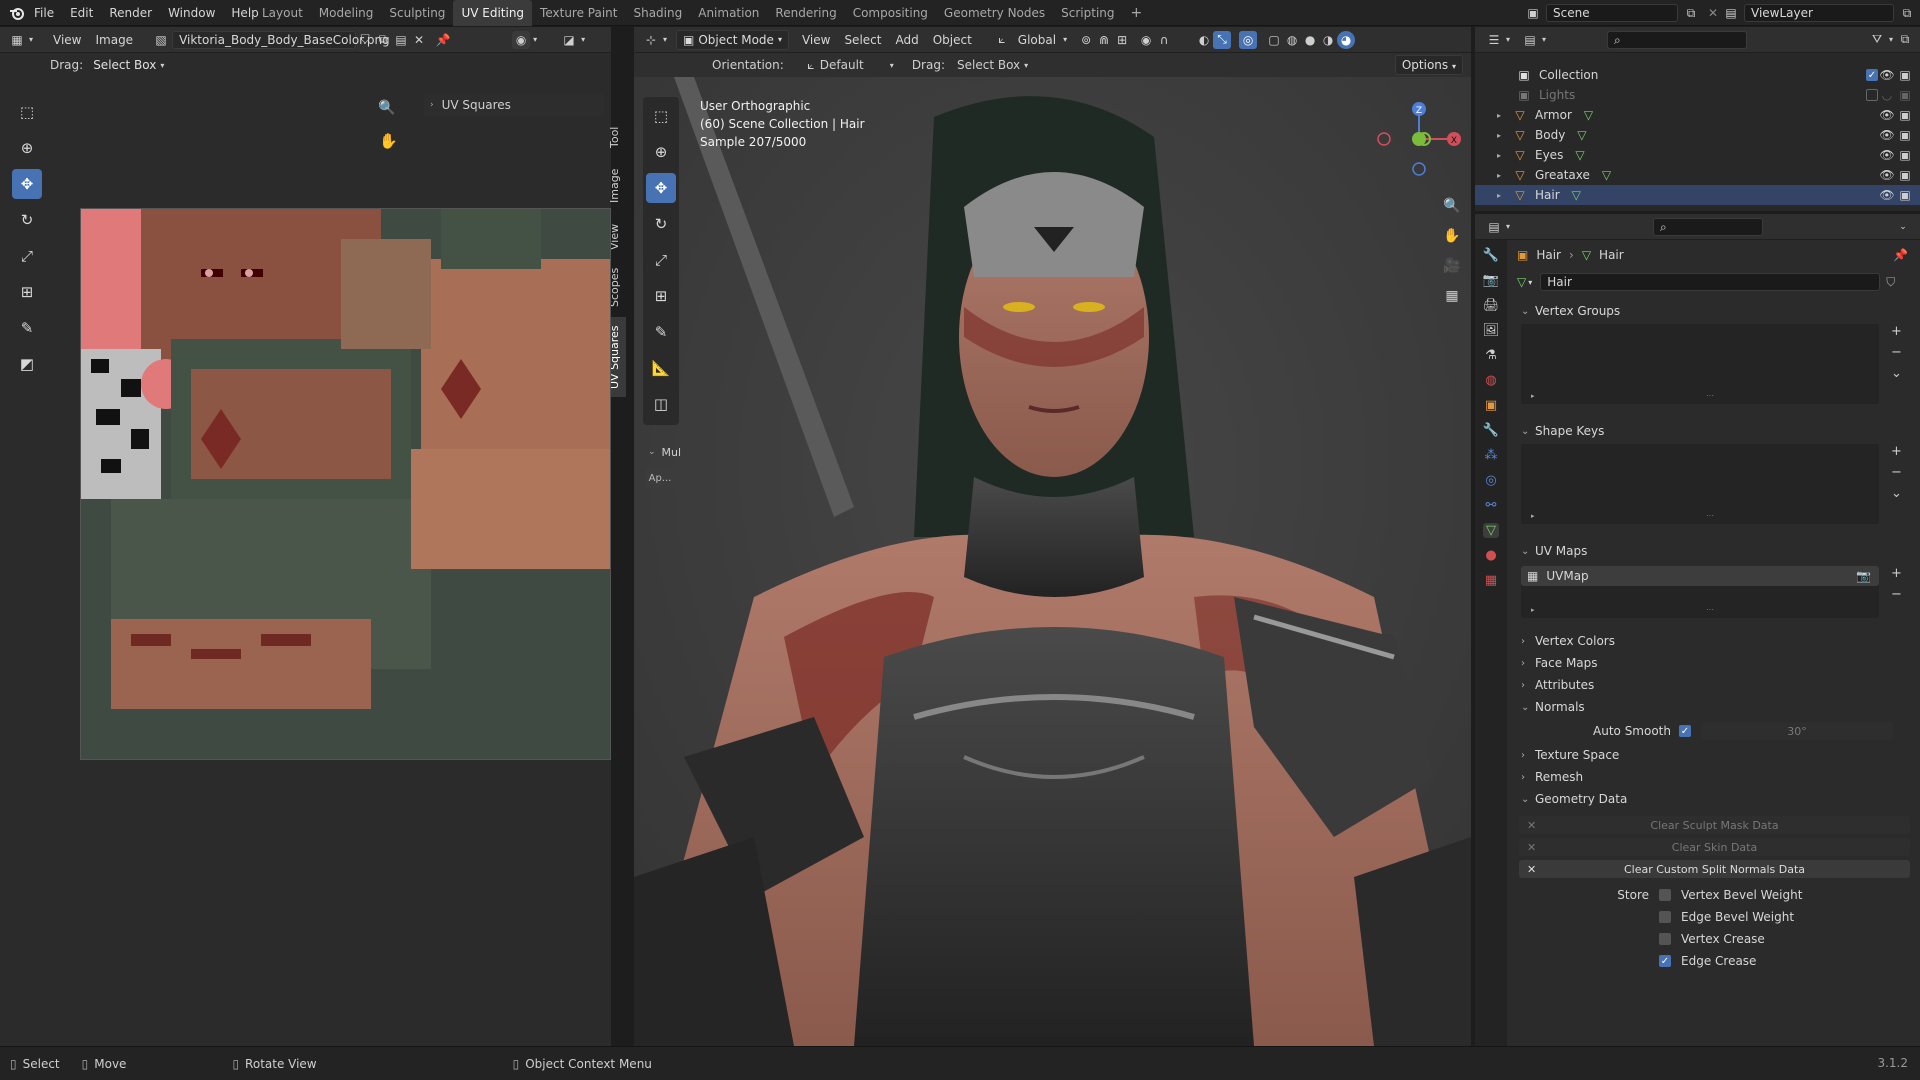 The image size is (1920, 1080). What do you see at coordinates (1491, 455) in the screenshot?
I see `particles-tab-icon: ⁂` at bounding box center [1491, 455].